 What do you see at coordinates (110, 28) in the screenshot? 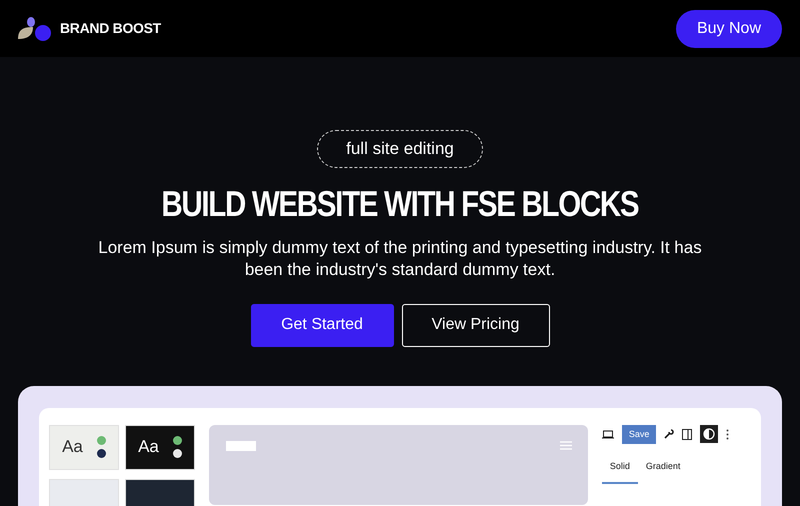
I see `brand-name: BRAND BOOST` at bounding box center [110, 28].